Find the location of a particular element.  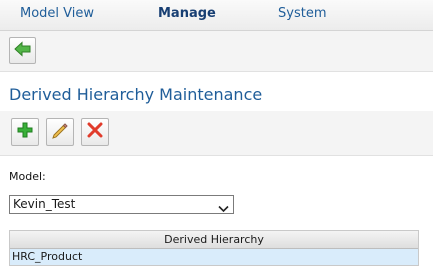

model-label: Model: is located at coordinates (27, 176).